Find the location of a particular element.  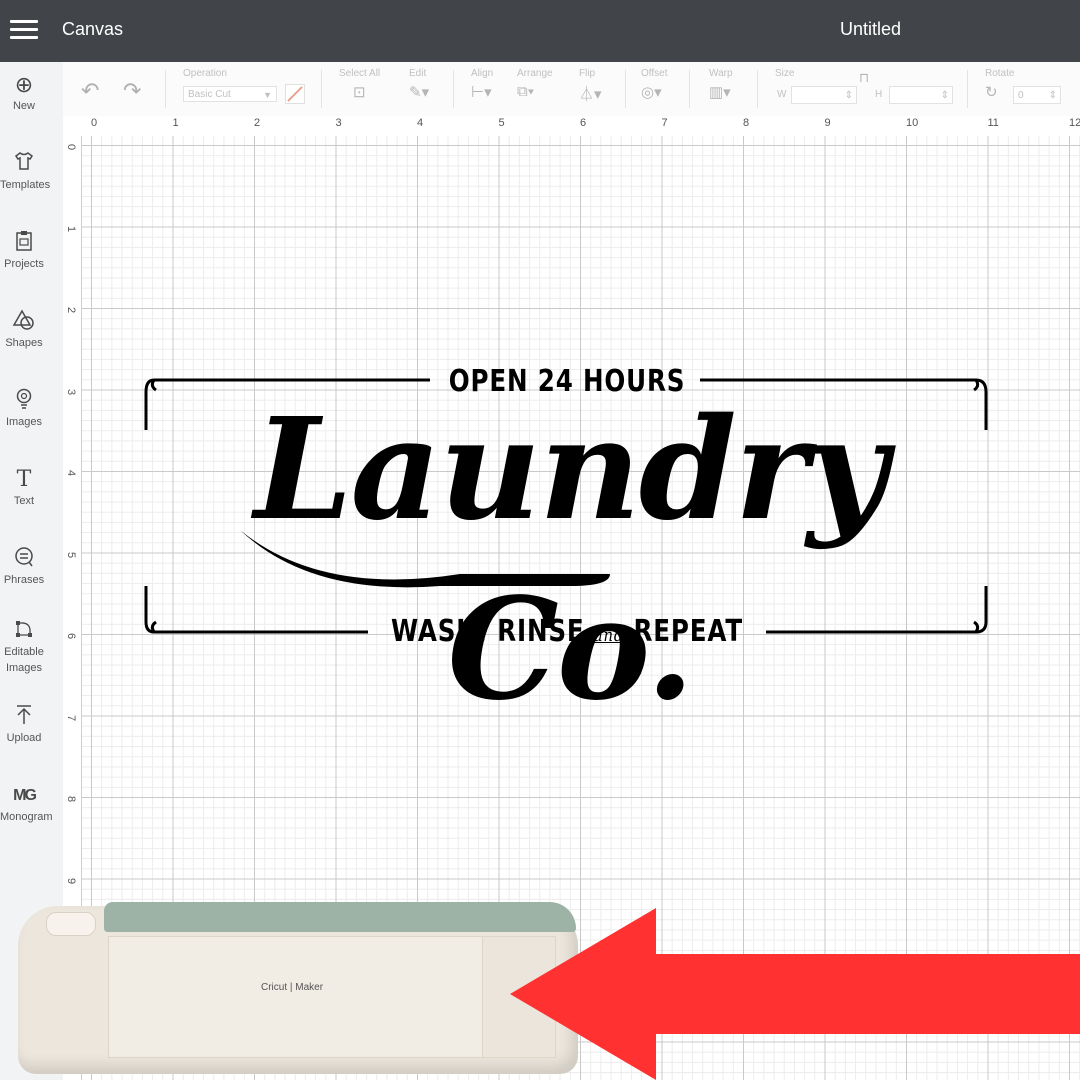

operation-group: Operation is located at coordinates (205, 73).